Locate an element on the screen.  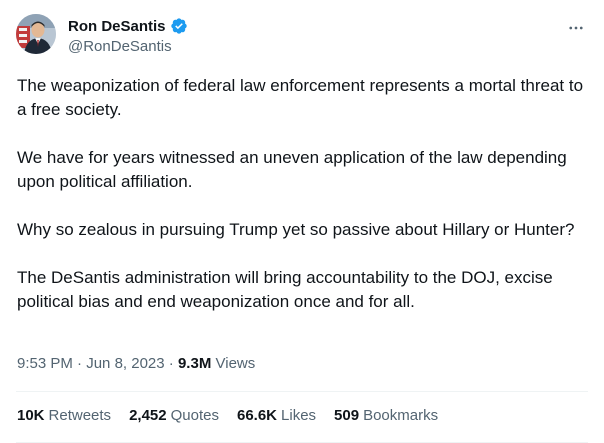
tweet-meta: 9:53 PM · Jun 8, 2023 · 9.3M Views is located at coordinates (136, 363).